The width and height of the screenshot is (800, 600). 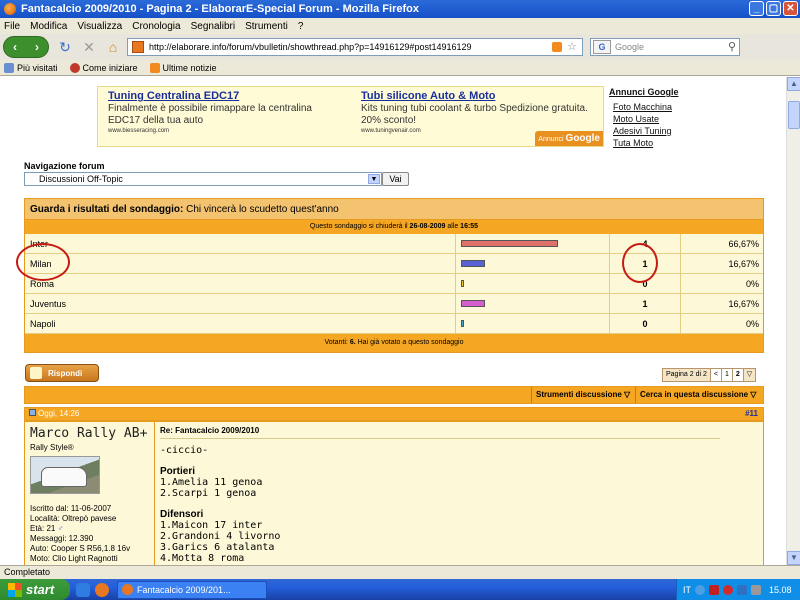 I want to click on start-button: start, so click(x=35, y=589).